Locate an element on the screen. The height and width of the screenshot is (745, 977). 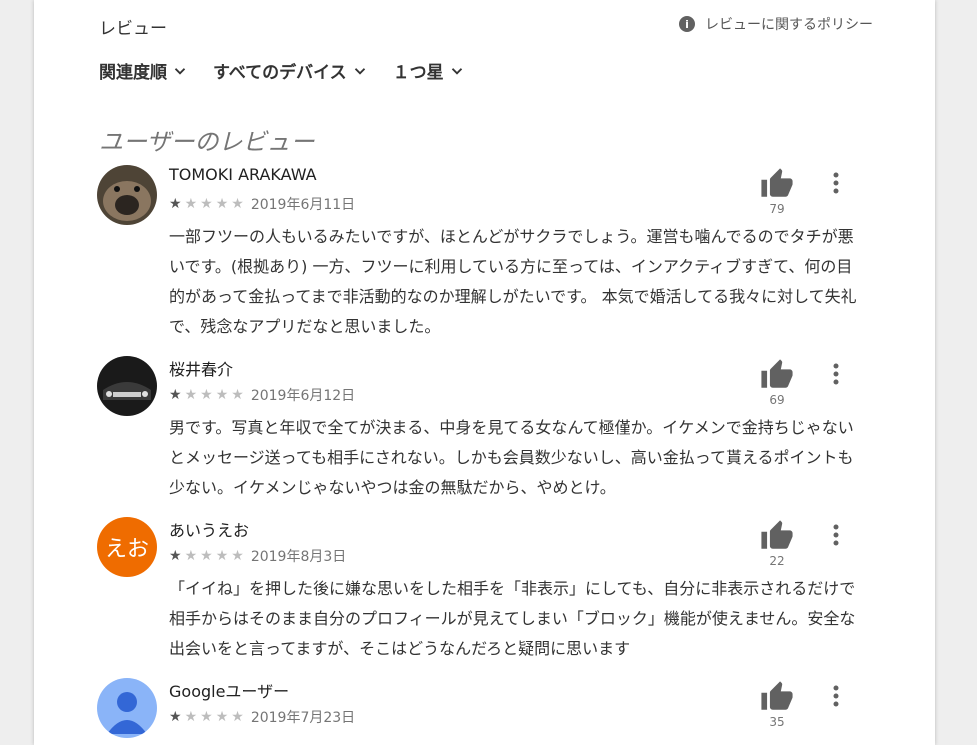
review-author: あいうえお is located at coordinates (209, 530).